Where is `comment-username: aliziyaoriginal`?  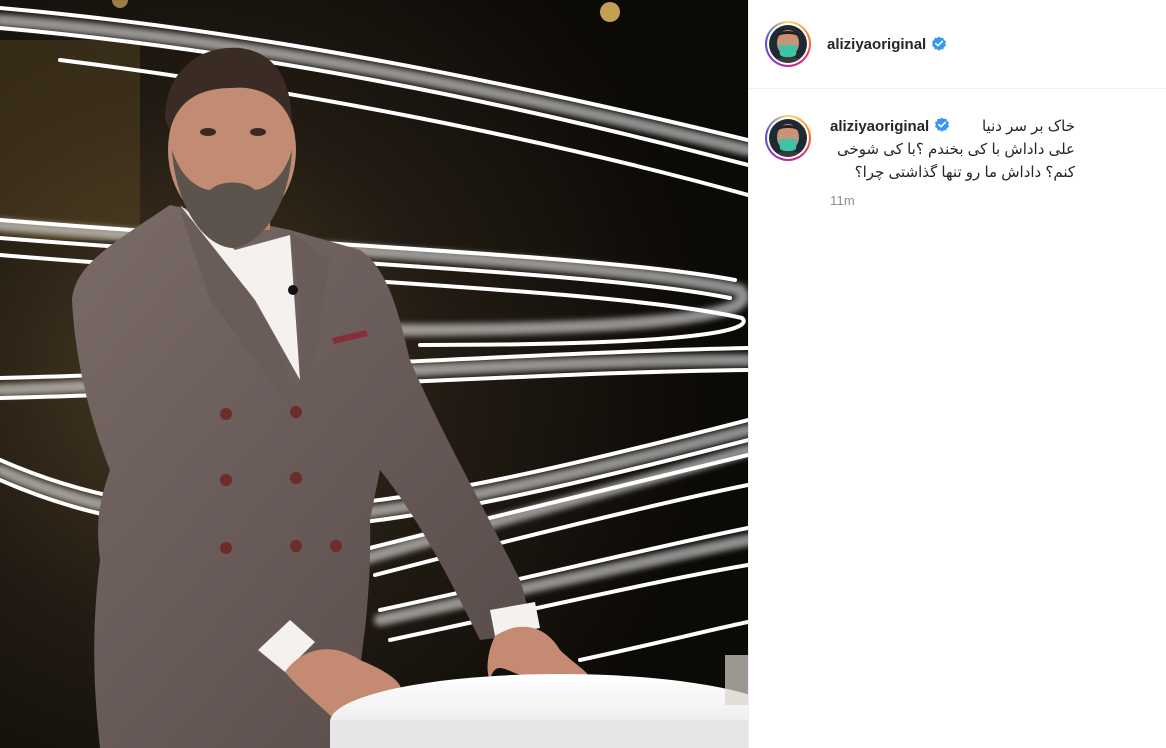 comment-username: aliziyaoriginal is located at coordinates (879, 126).